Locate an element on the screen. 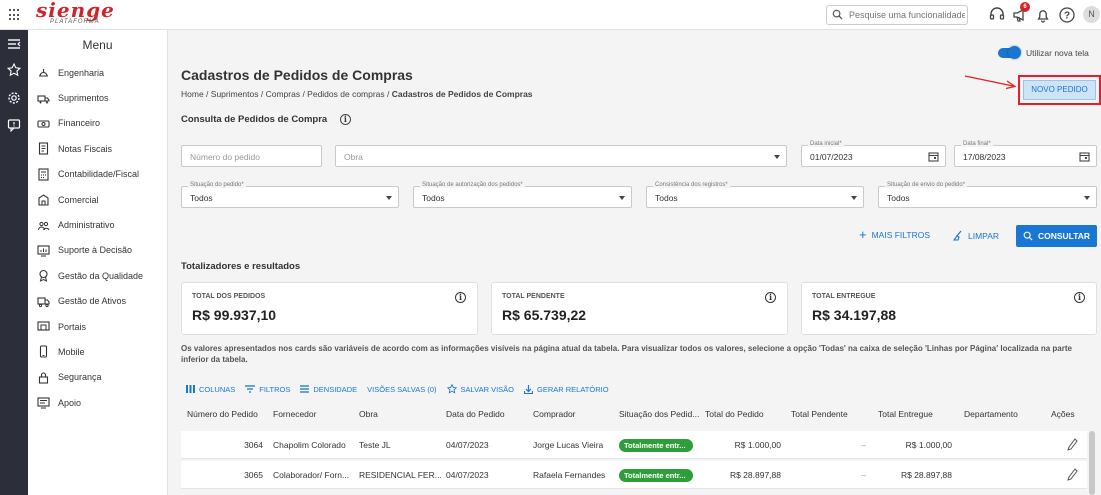 This screenshot has width=1101, height=495. colunas-button: COLUNAS is located at coordinates (210, 389).